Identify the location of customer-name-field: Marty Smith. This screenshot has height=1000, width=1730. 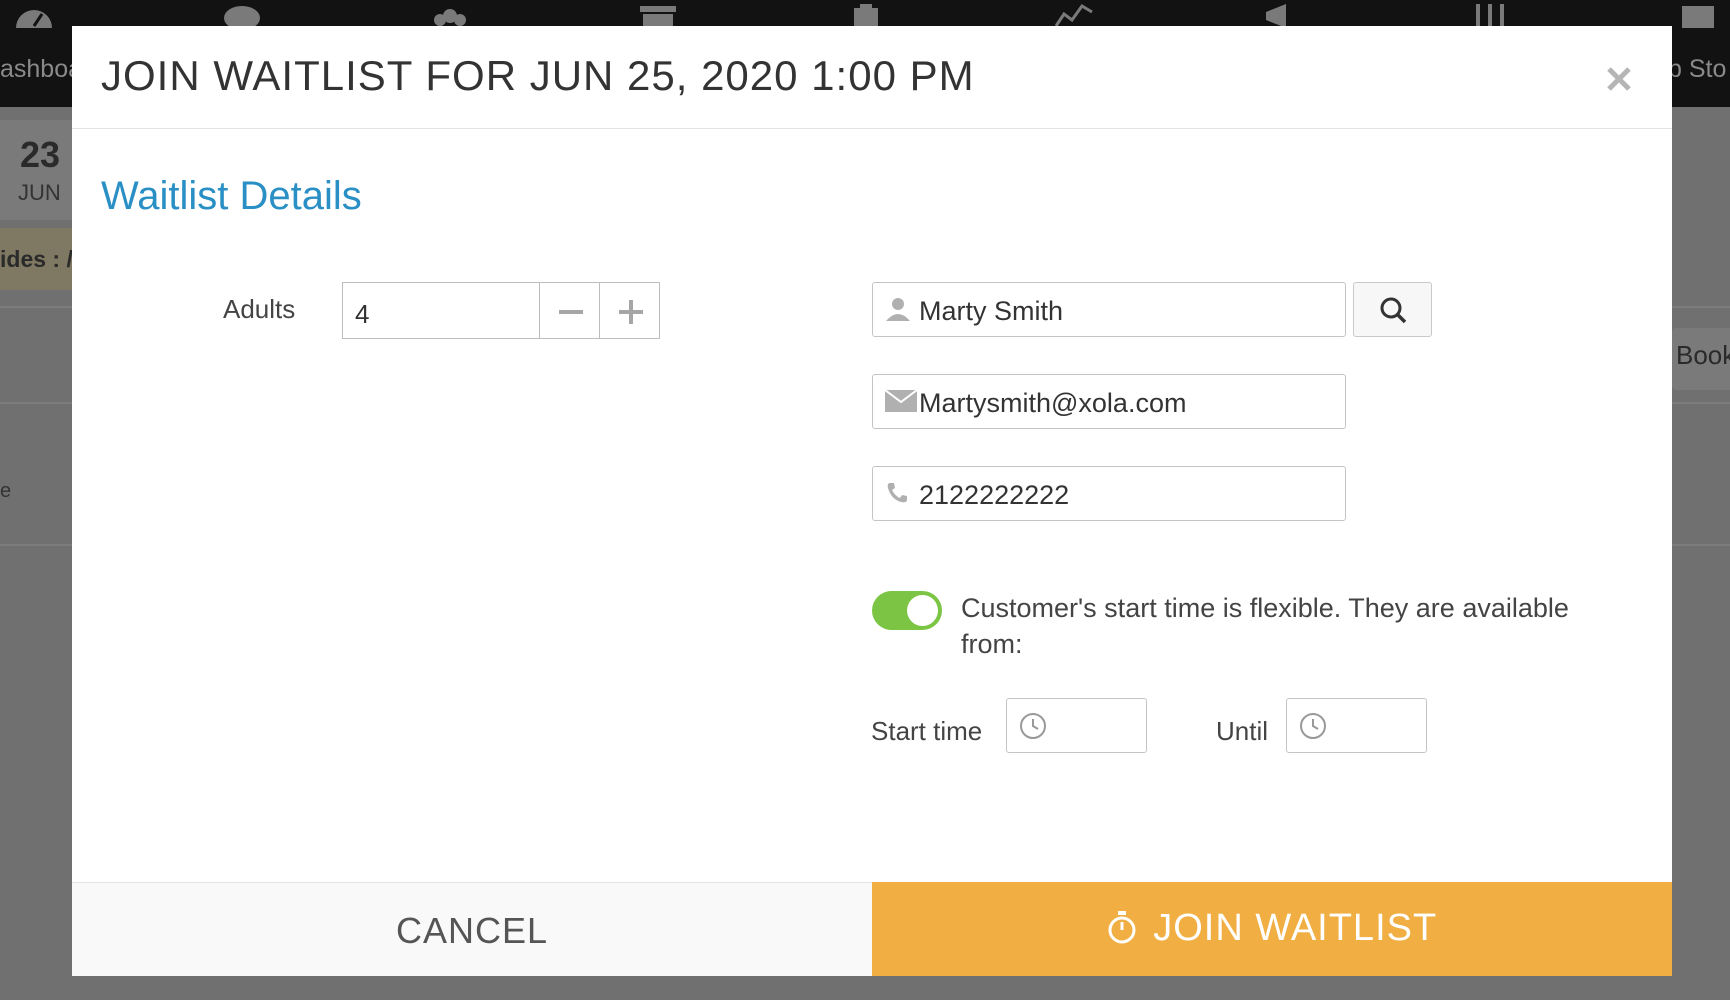
(1109, 309).